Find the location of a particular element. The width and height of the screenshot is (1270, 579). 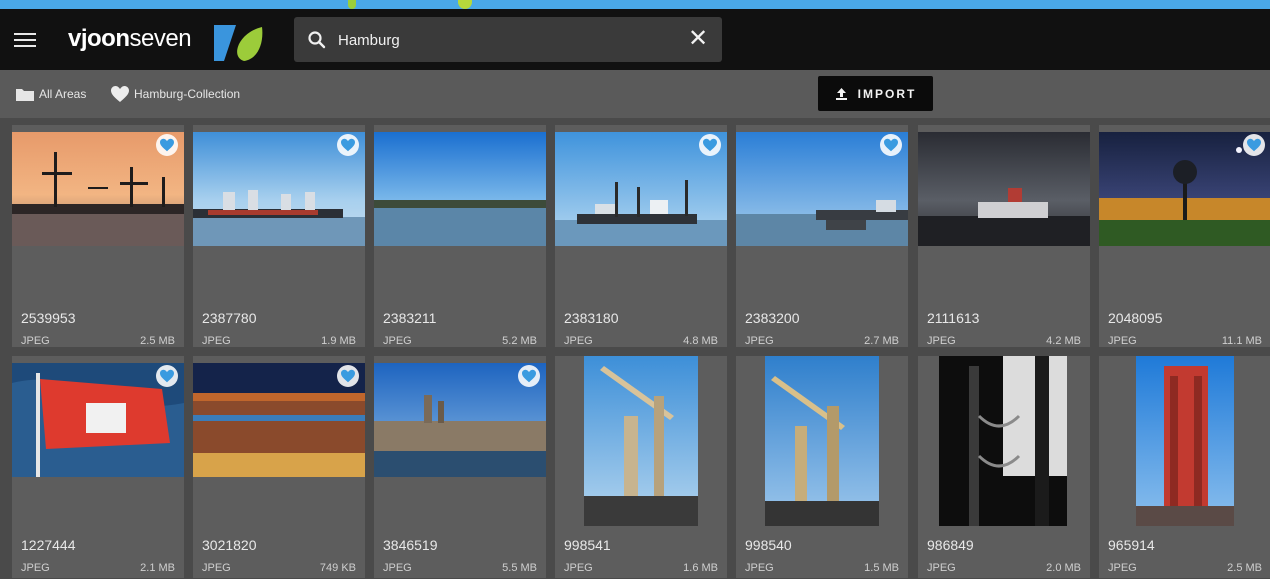

asset-id: 2383180 is located at coordinates (591, 318).